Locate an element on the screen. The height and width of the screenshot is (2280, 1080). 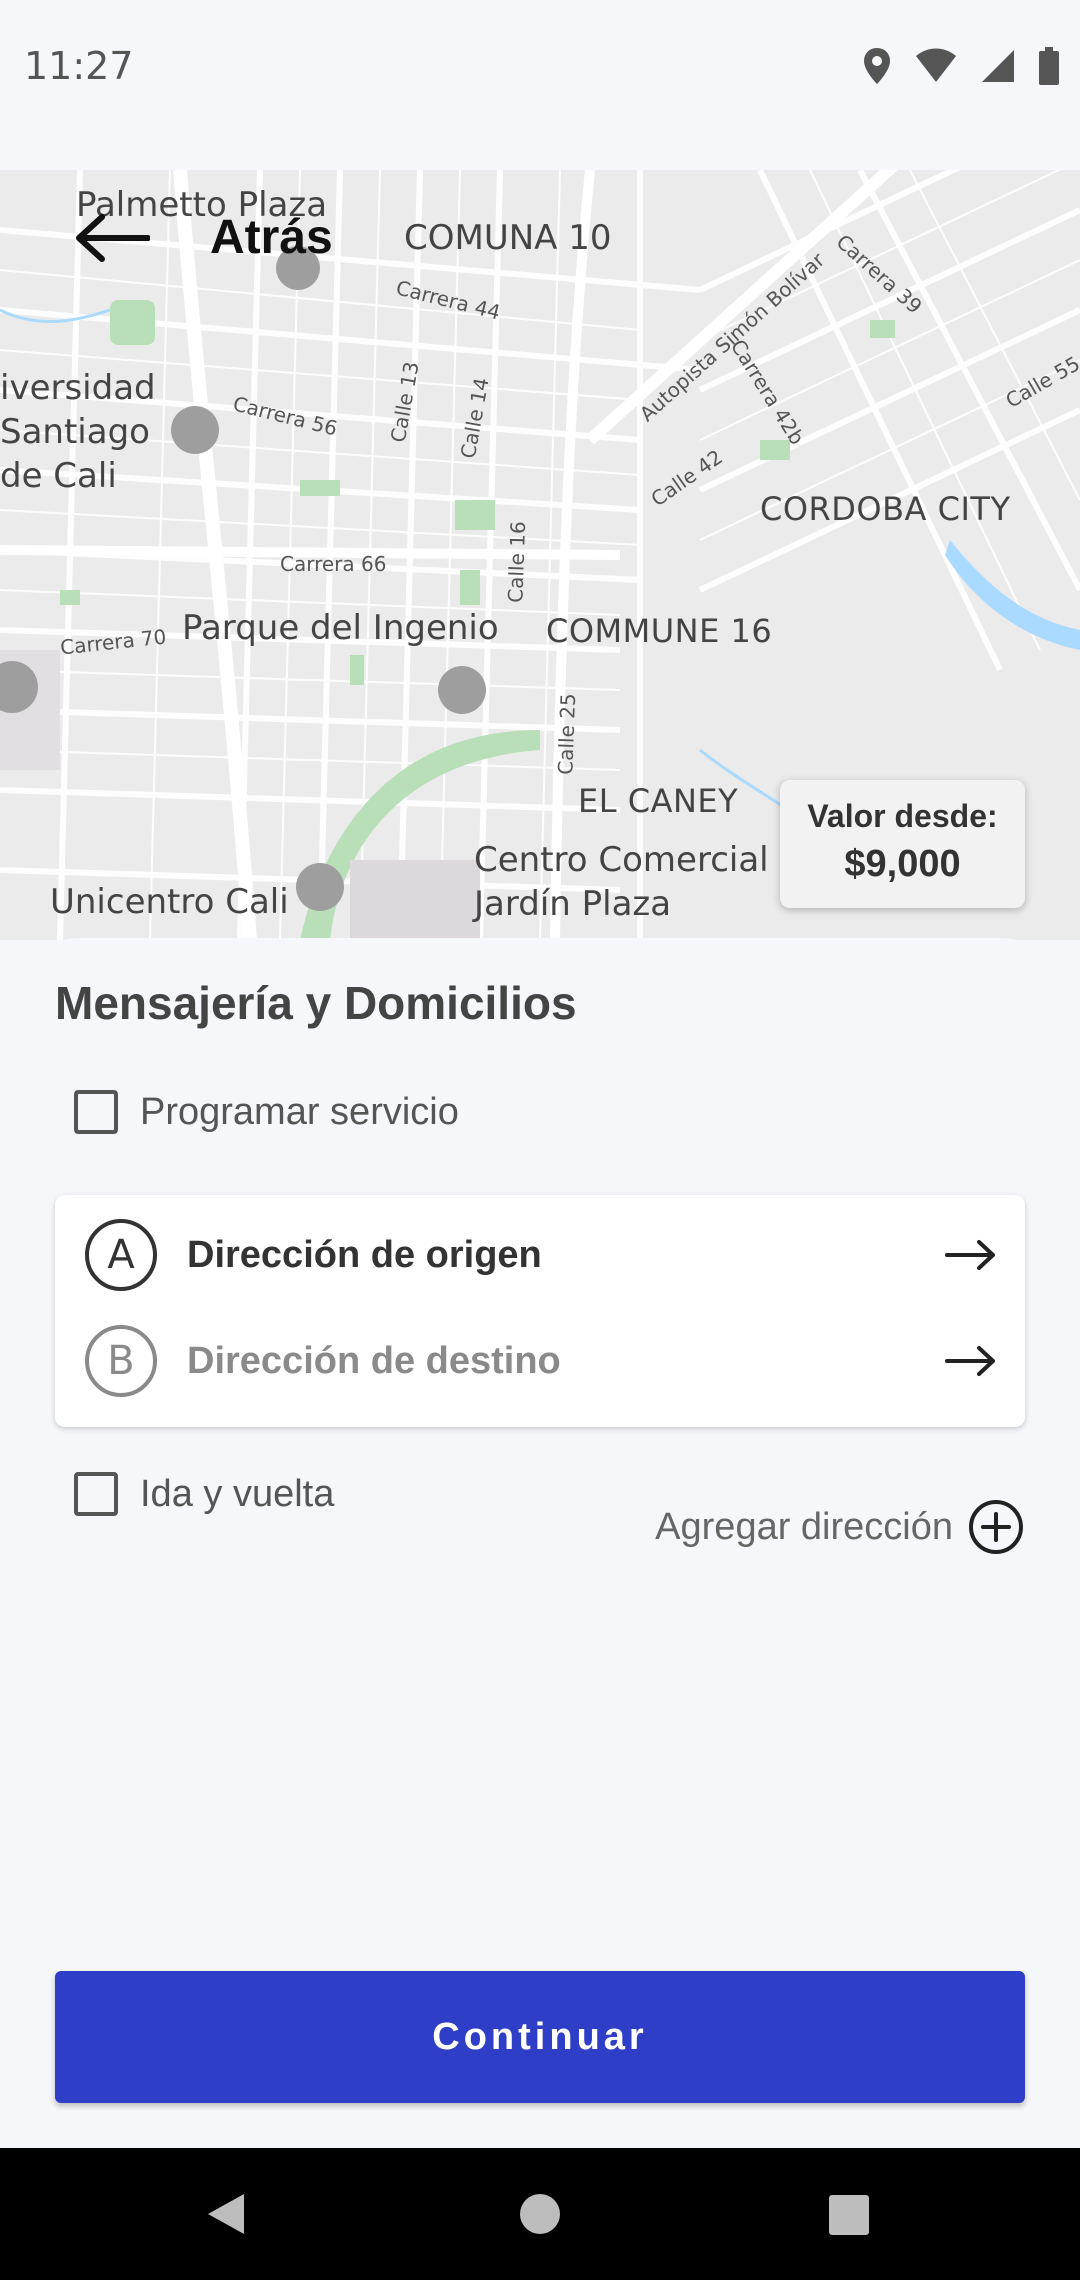
nav-home-icon is located at coordinates (540, 2214).